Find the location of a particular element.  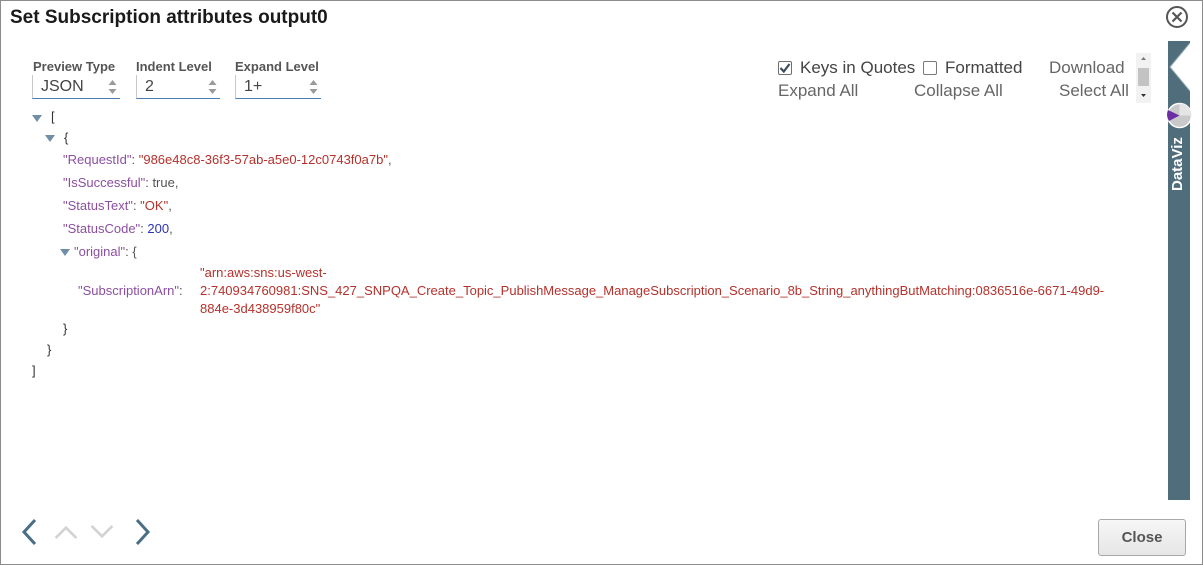

collapse-object-toggle-icon is located at coordinates (50, 138).